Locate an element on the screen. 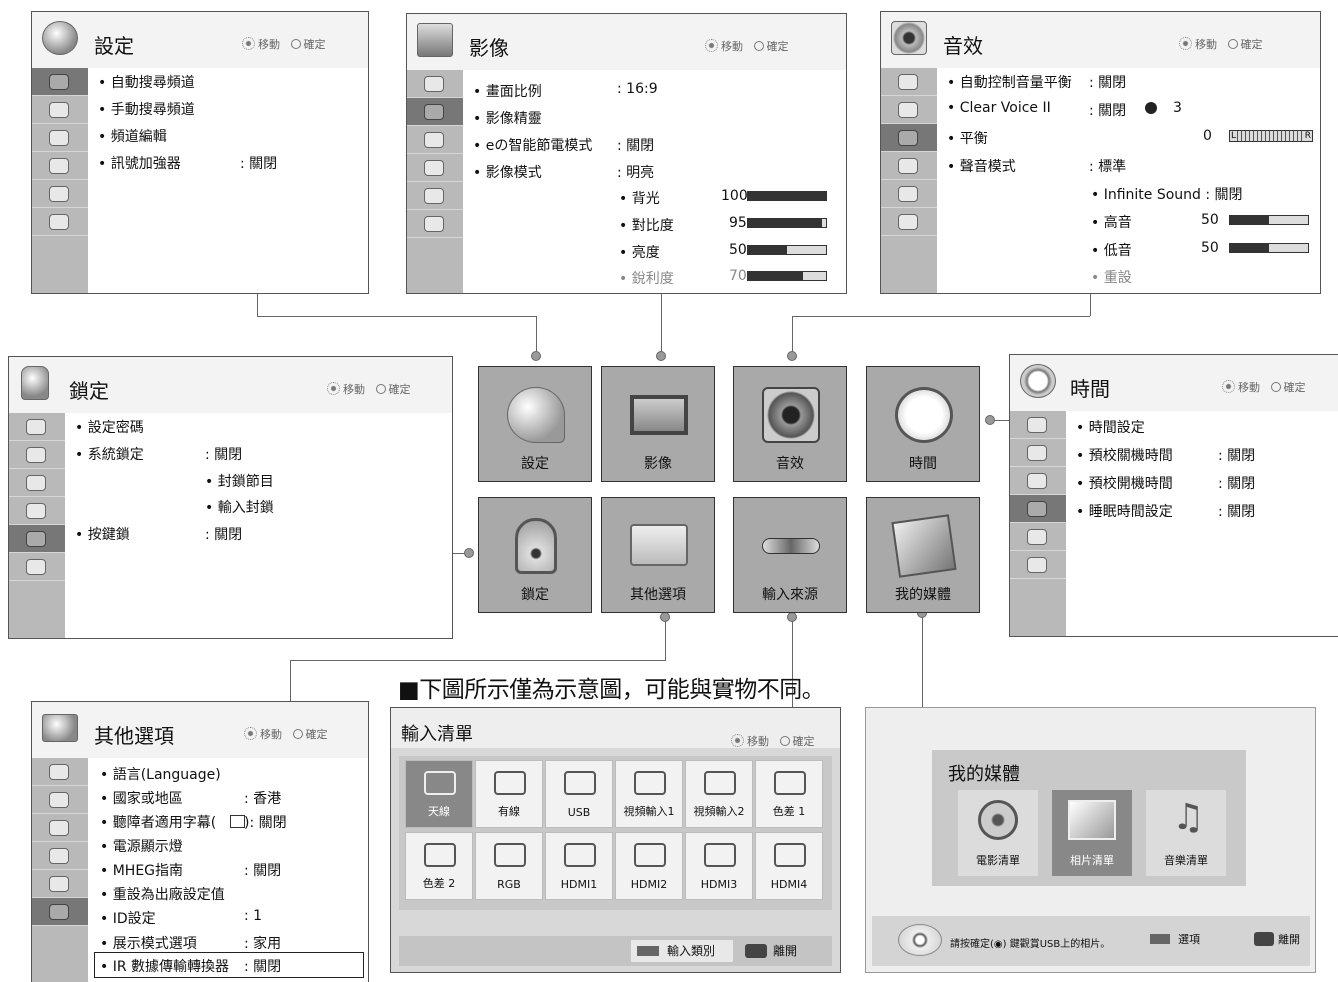 The height and width of the screenshot is (982, 1338). menu-item: • 平衡 is located at coordinates (967, 138).